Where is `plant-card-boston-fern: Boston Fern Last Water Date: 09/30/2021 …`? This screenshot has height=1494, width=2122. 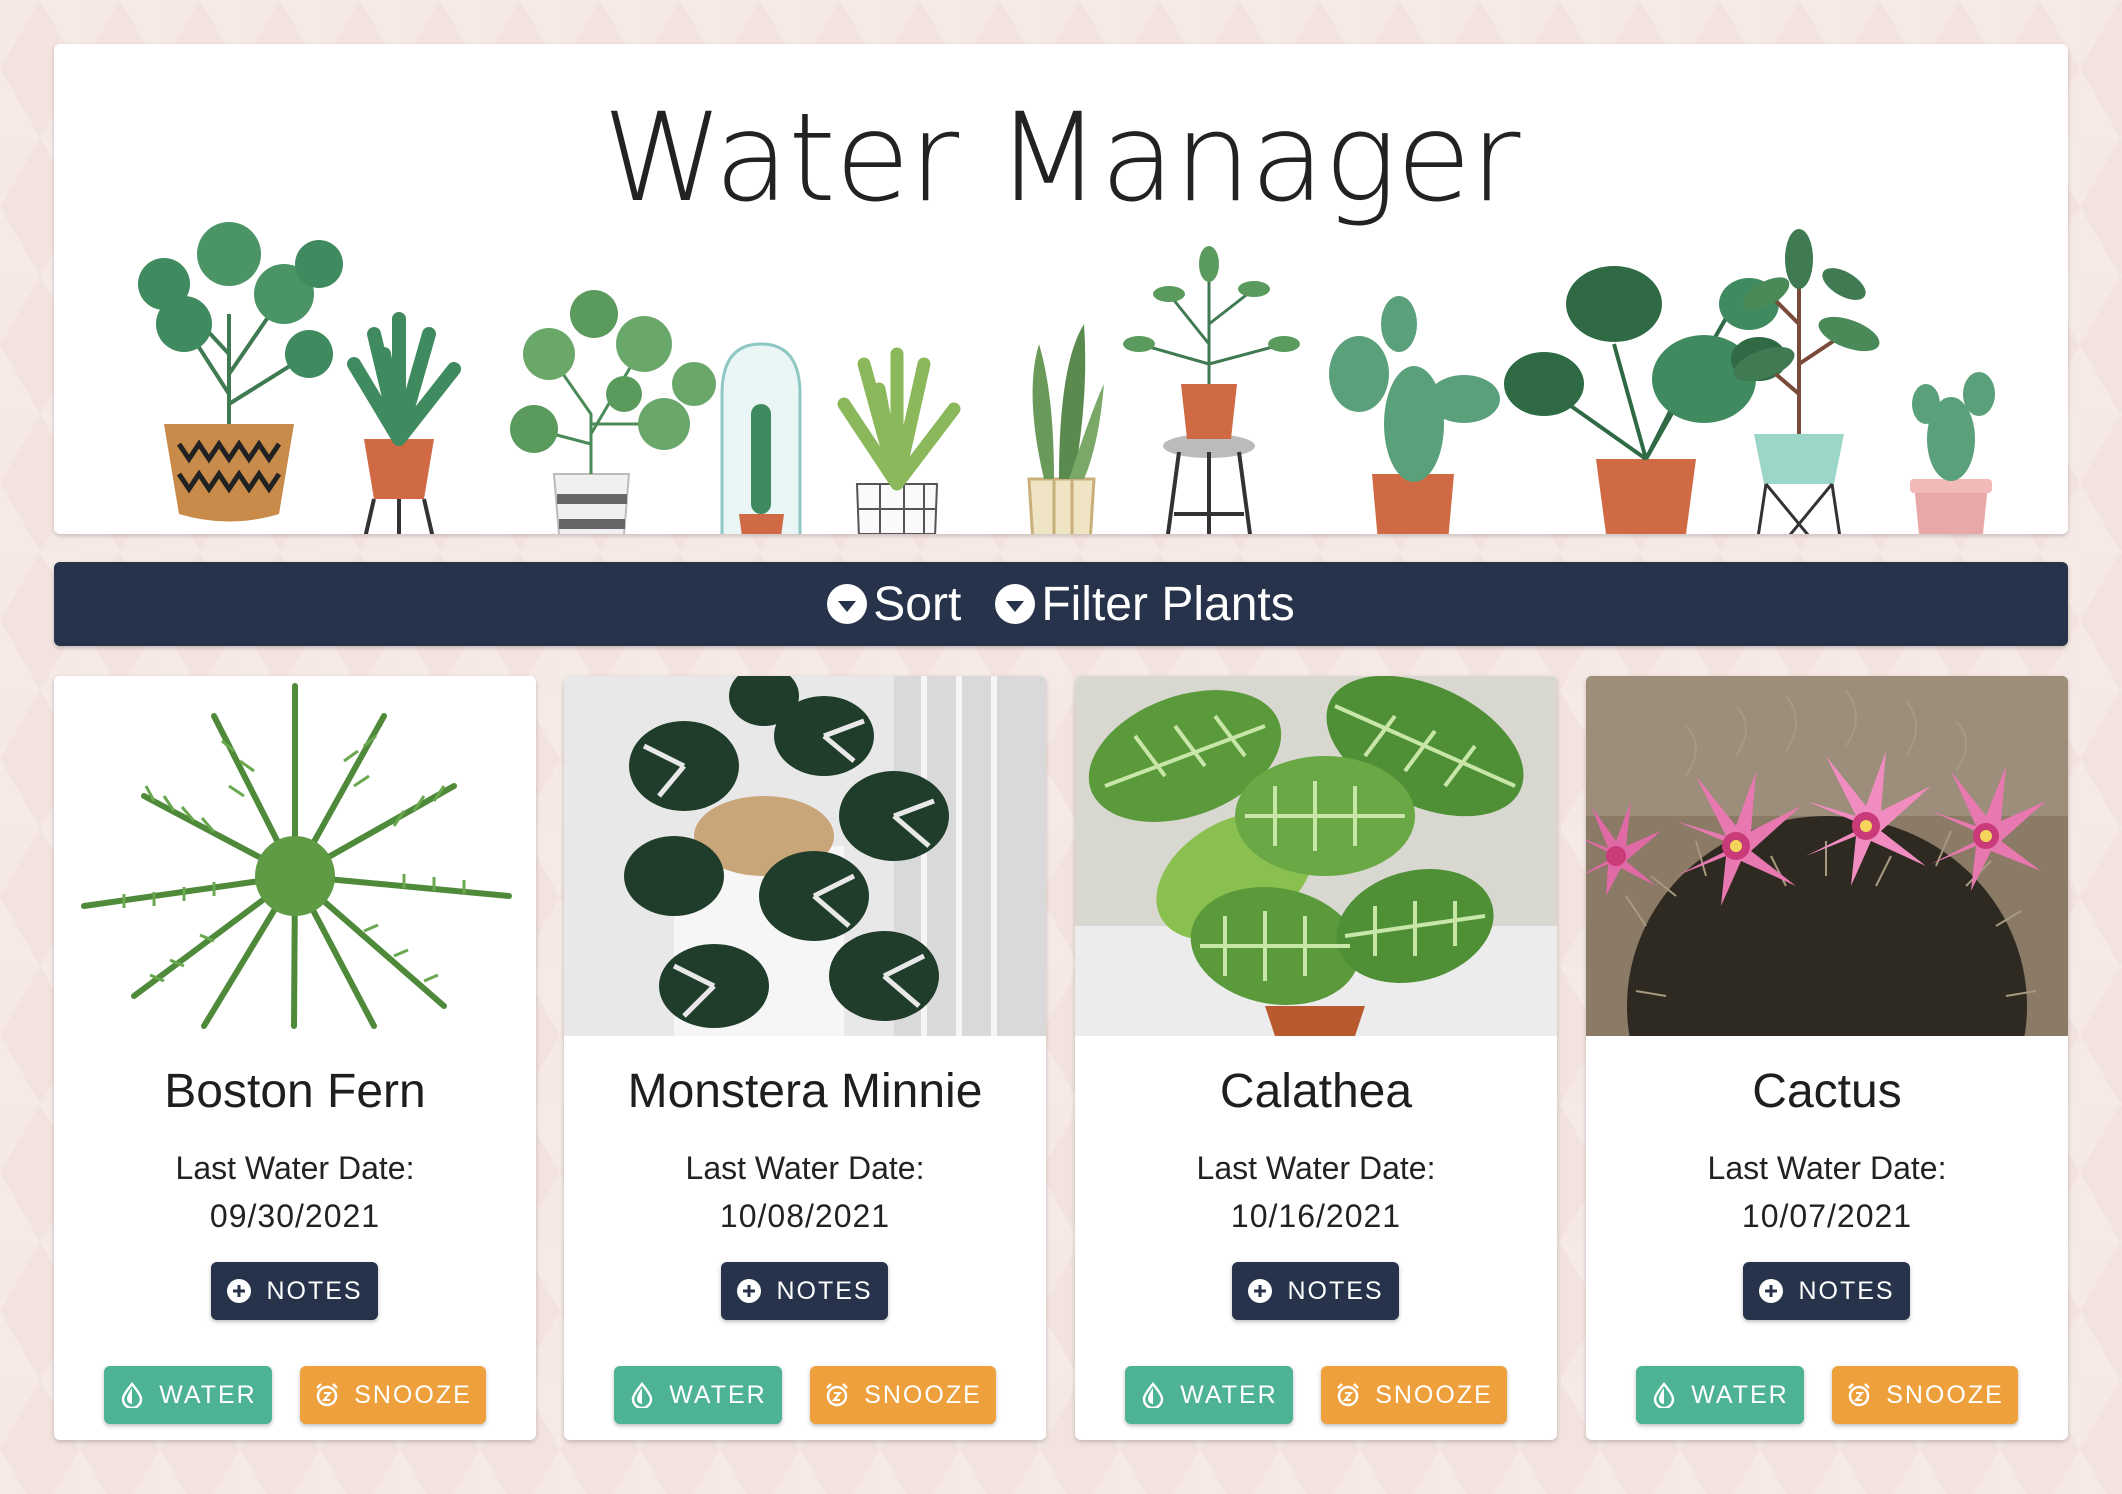
plant-card-boston-fern: Boston Fern Last Water Date: 09/30/2021 … is located at coordinates (295, 1058).